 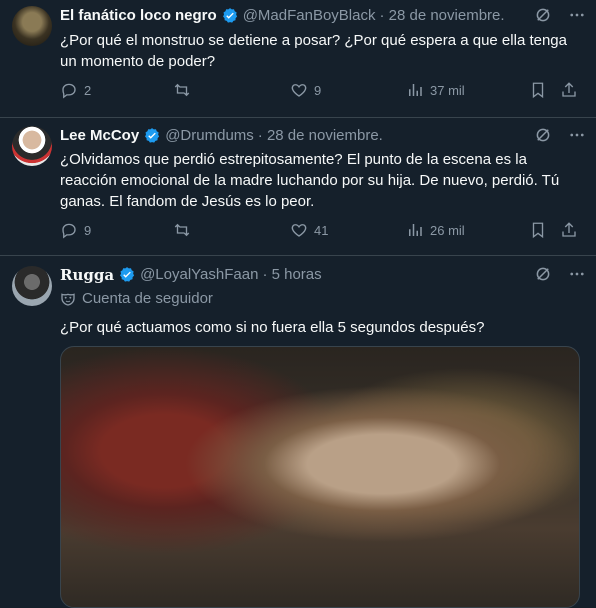 I want to click on display-name: Lee McCoy, so click(x=99, y=136).